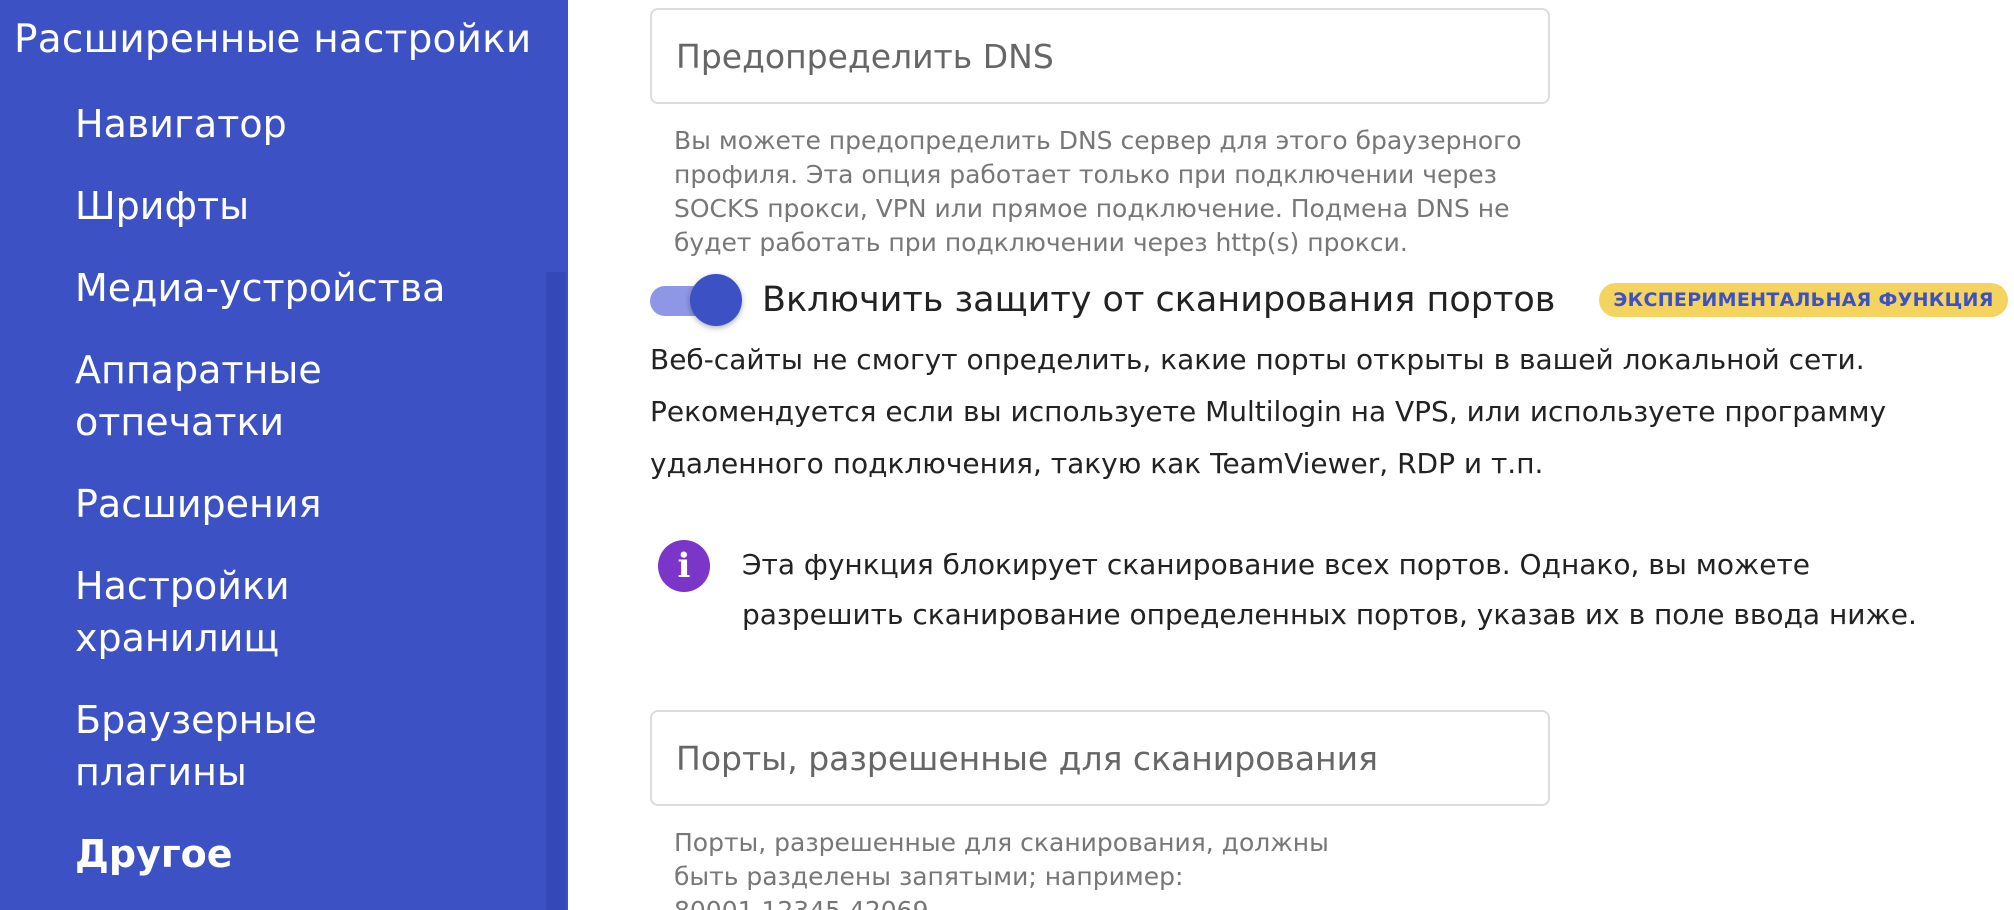 The width and height of the screenshot is (2014, 910). I want to click on sidebar-item-media-devices: Медиа-устройства, so click(305, 288).